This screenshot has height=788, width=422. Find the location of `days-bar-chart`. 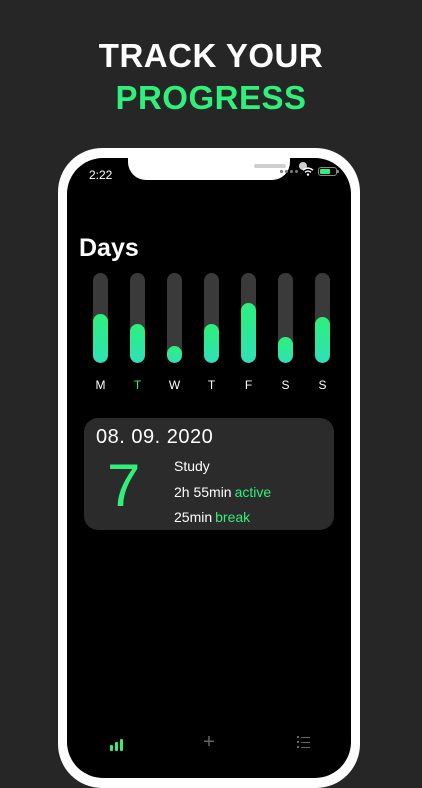

days-bar-chart is located at coordinates (213, 319).